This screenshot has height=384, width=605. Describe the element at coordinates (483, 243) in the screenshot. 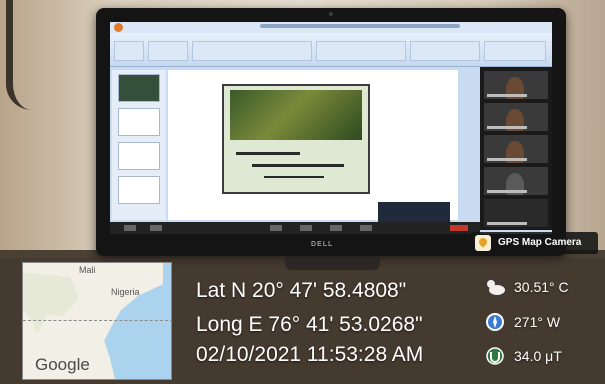

I see `map-pin-icon` at that location.